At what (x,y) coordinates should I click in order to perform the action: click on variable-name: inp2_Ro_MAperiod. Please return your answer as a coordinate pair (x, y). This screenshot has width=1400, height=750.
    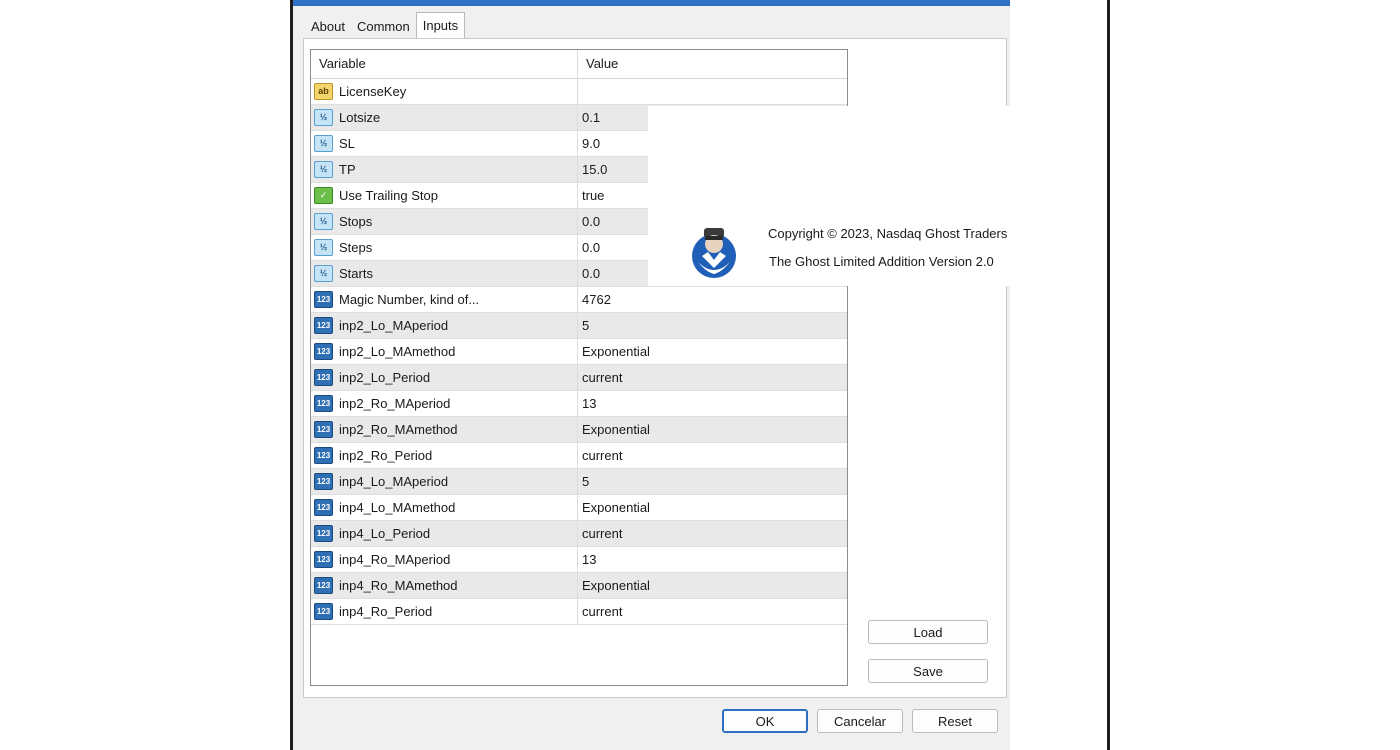
    Looking at the image, I should click on (395, 403).